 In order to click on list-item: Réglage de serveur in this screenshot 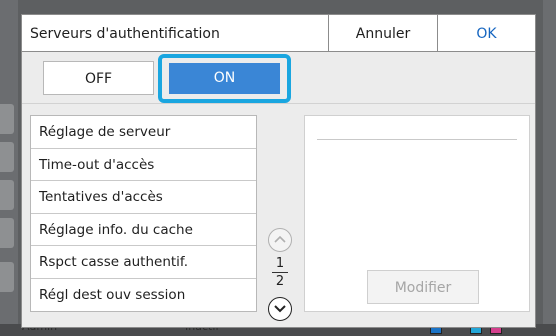, I will do `click(143, 132)`.